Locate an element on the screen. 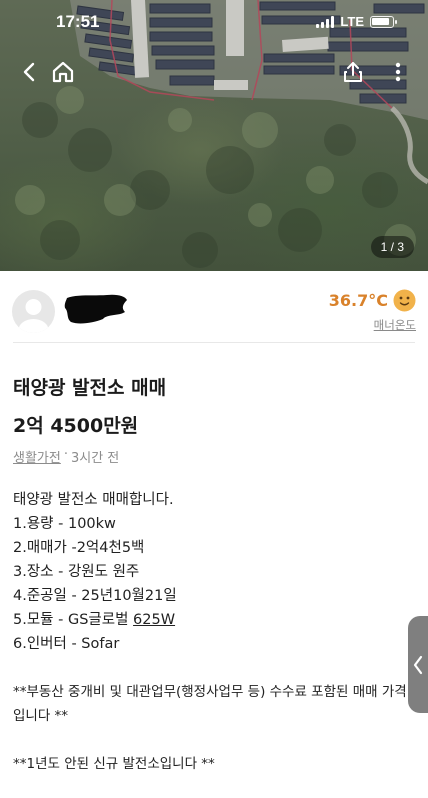 The image size is (428, 798). new-plant-note: **1년도 안된 신규 발전소입니다 ** is located at coordinates (114, 764).